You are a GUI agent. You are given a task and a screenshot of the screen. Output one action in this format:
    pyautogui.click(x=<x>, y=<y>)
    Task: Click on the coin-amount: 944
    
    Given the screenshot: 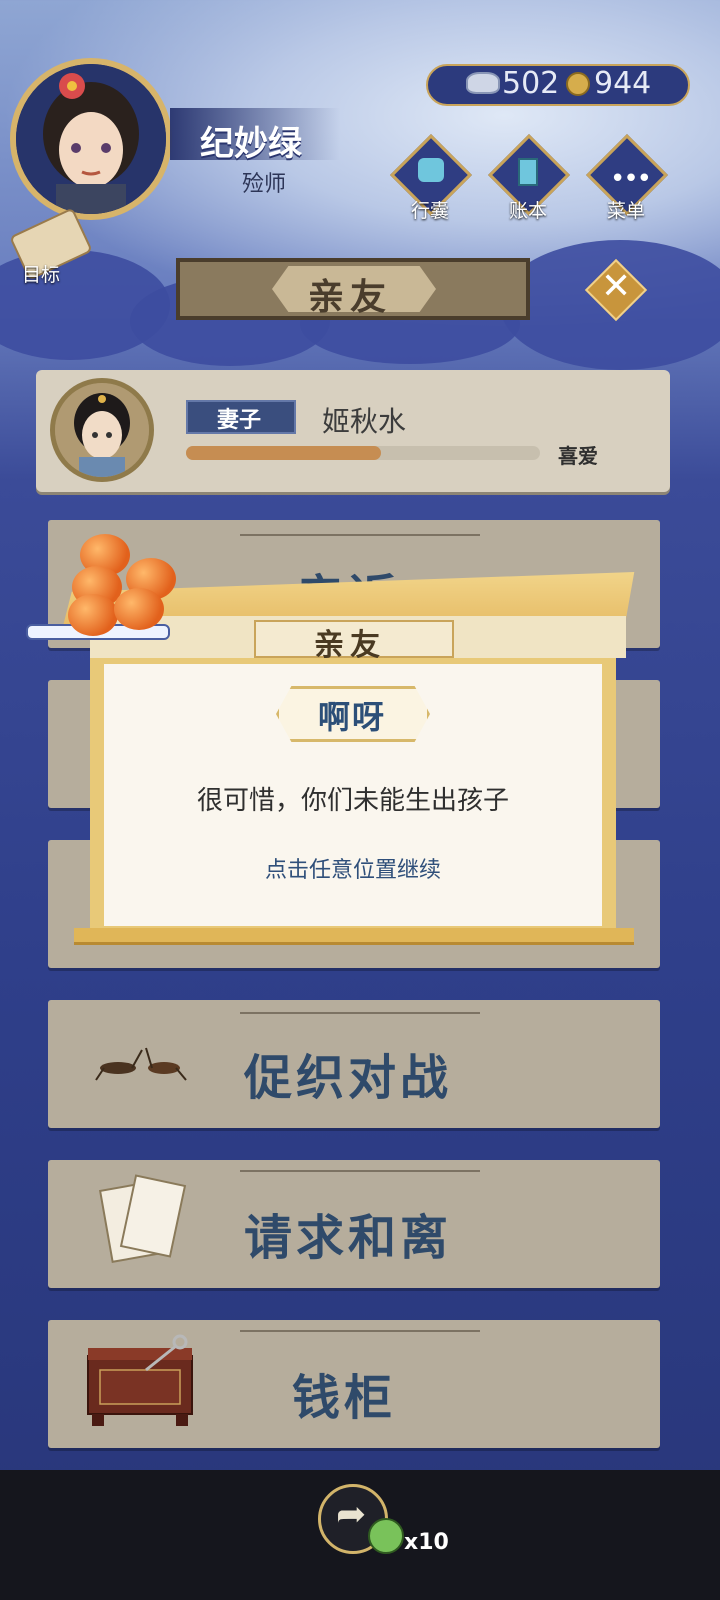 What is the action you would take?
    pyautogui.click(x=623, y=83)
    